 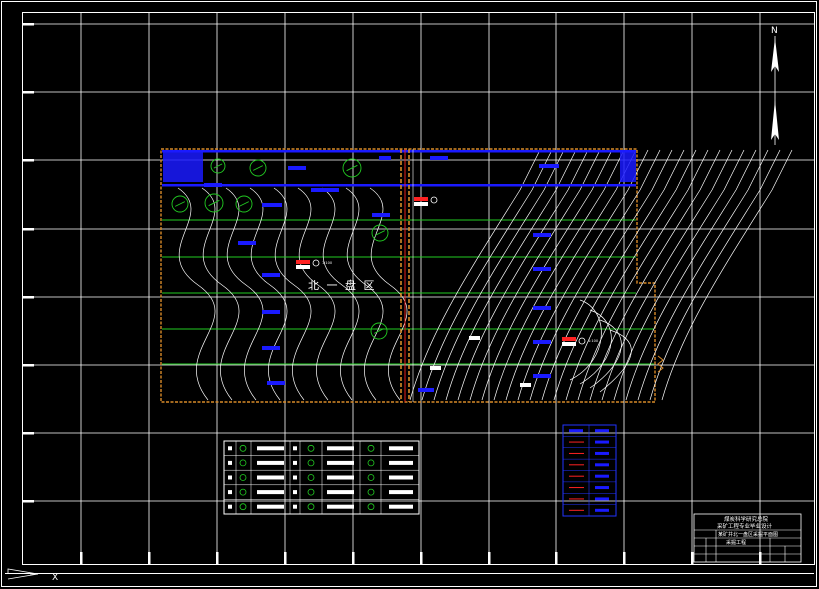 I want to click on title-line-2: 采矿工程专业毕业设计, so click(x=745, y=526).